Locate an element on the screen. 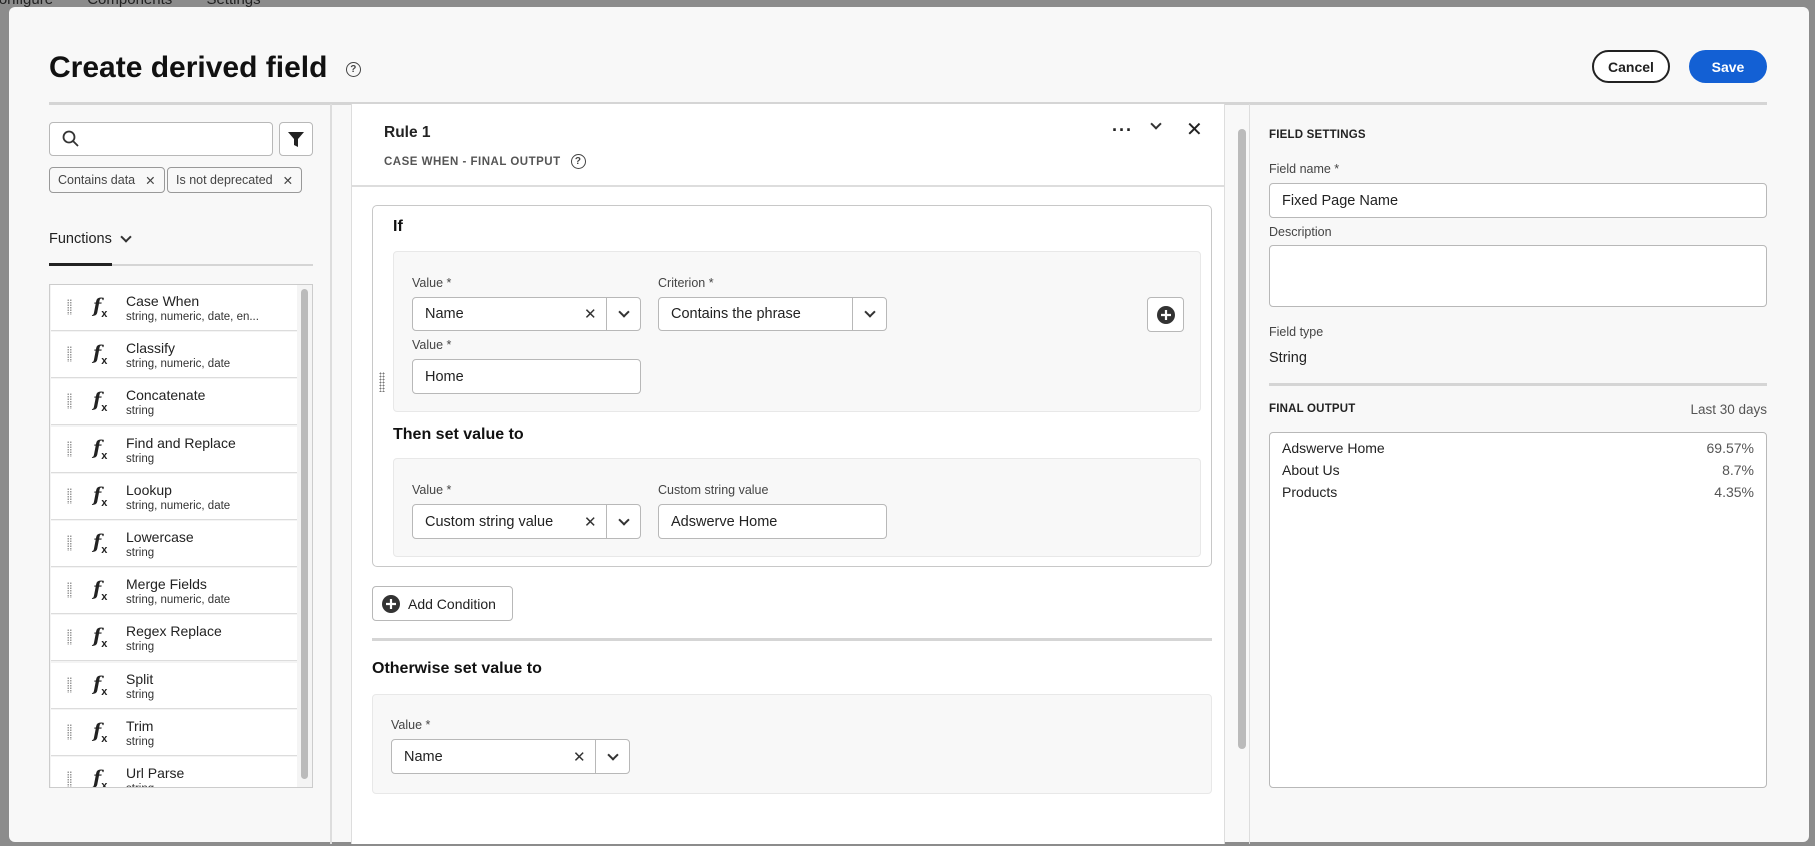 Image resolution: width=1815 pixels, height=846 pixels. drag-handle is located at coordinates (382, 382).